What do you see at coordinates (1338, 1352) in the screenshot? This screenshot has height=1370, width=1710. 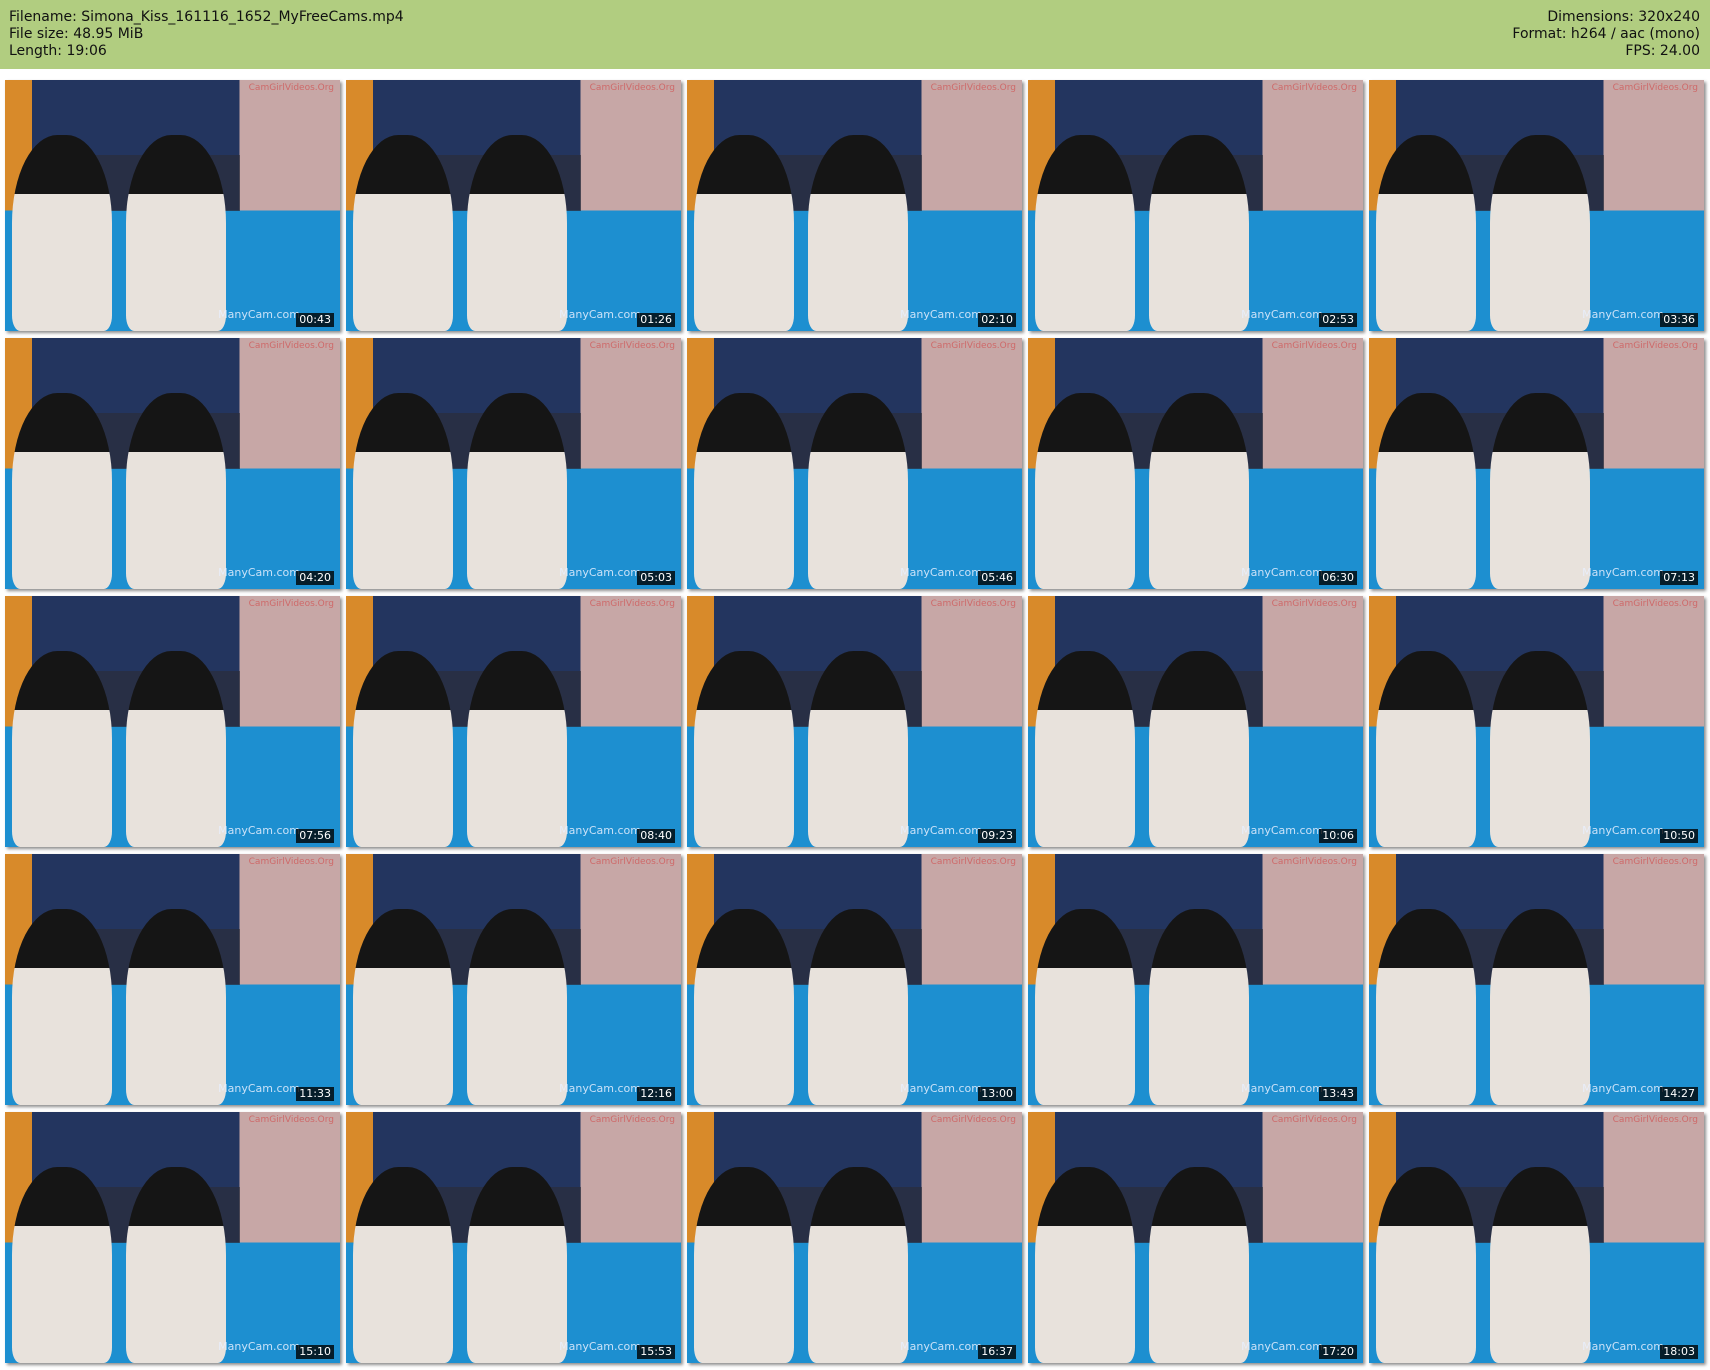 I see `timestamp: 17:20` at bounding box center [1338, 1352].